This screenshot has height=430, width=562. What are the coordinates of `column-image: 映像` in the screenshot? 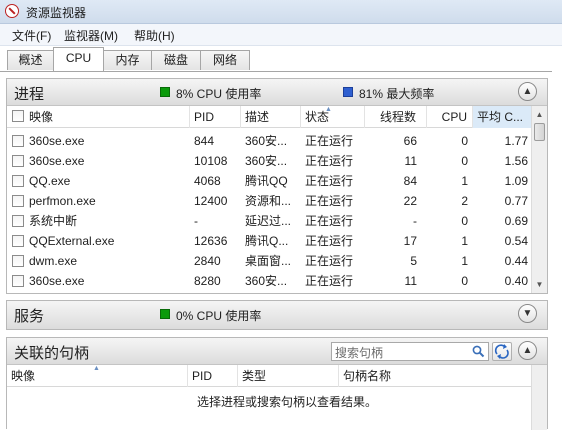 It's located at (98, 117).